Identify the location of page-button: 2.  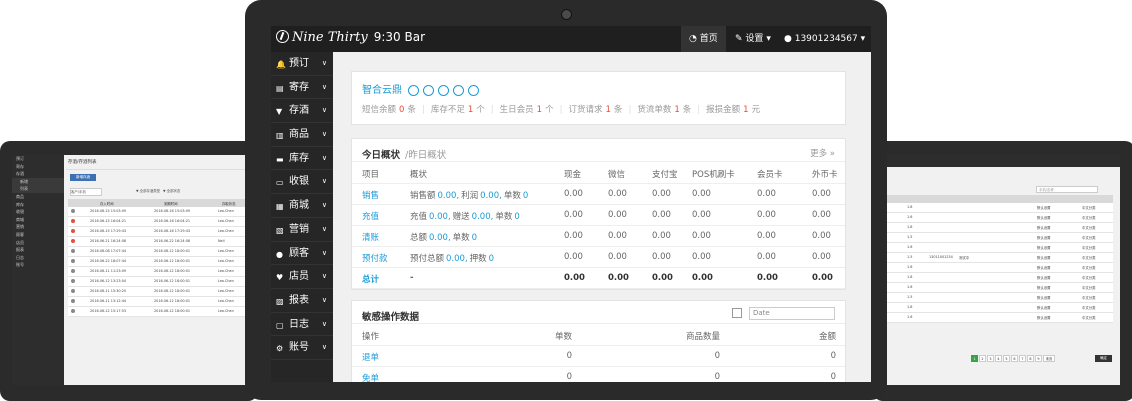
(982, 358).